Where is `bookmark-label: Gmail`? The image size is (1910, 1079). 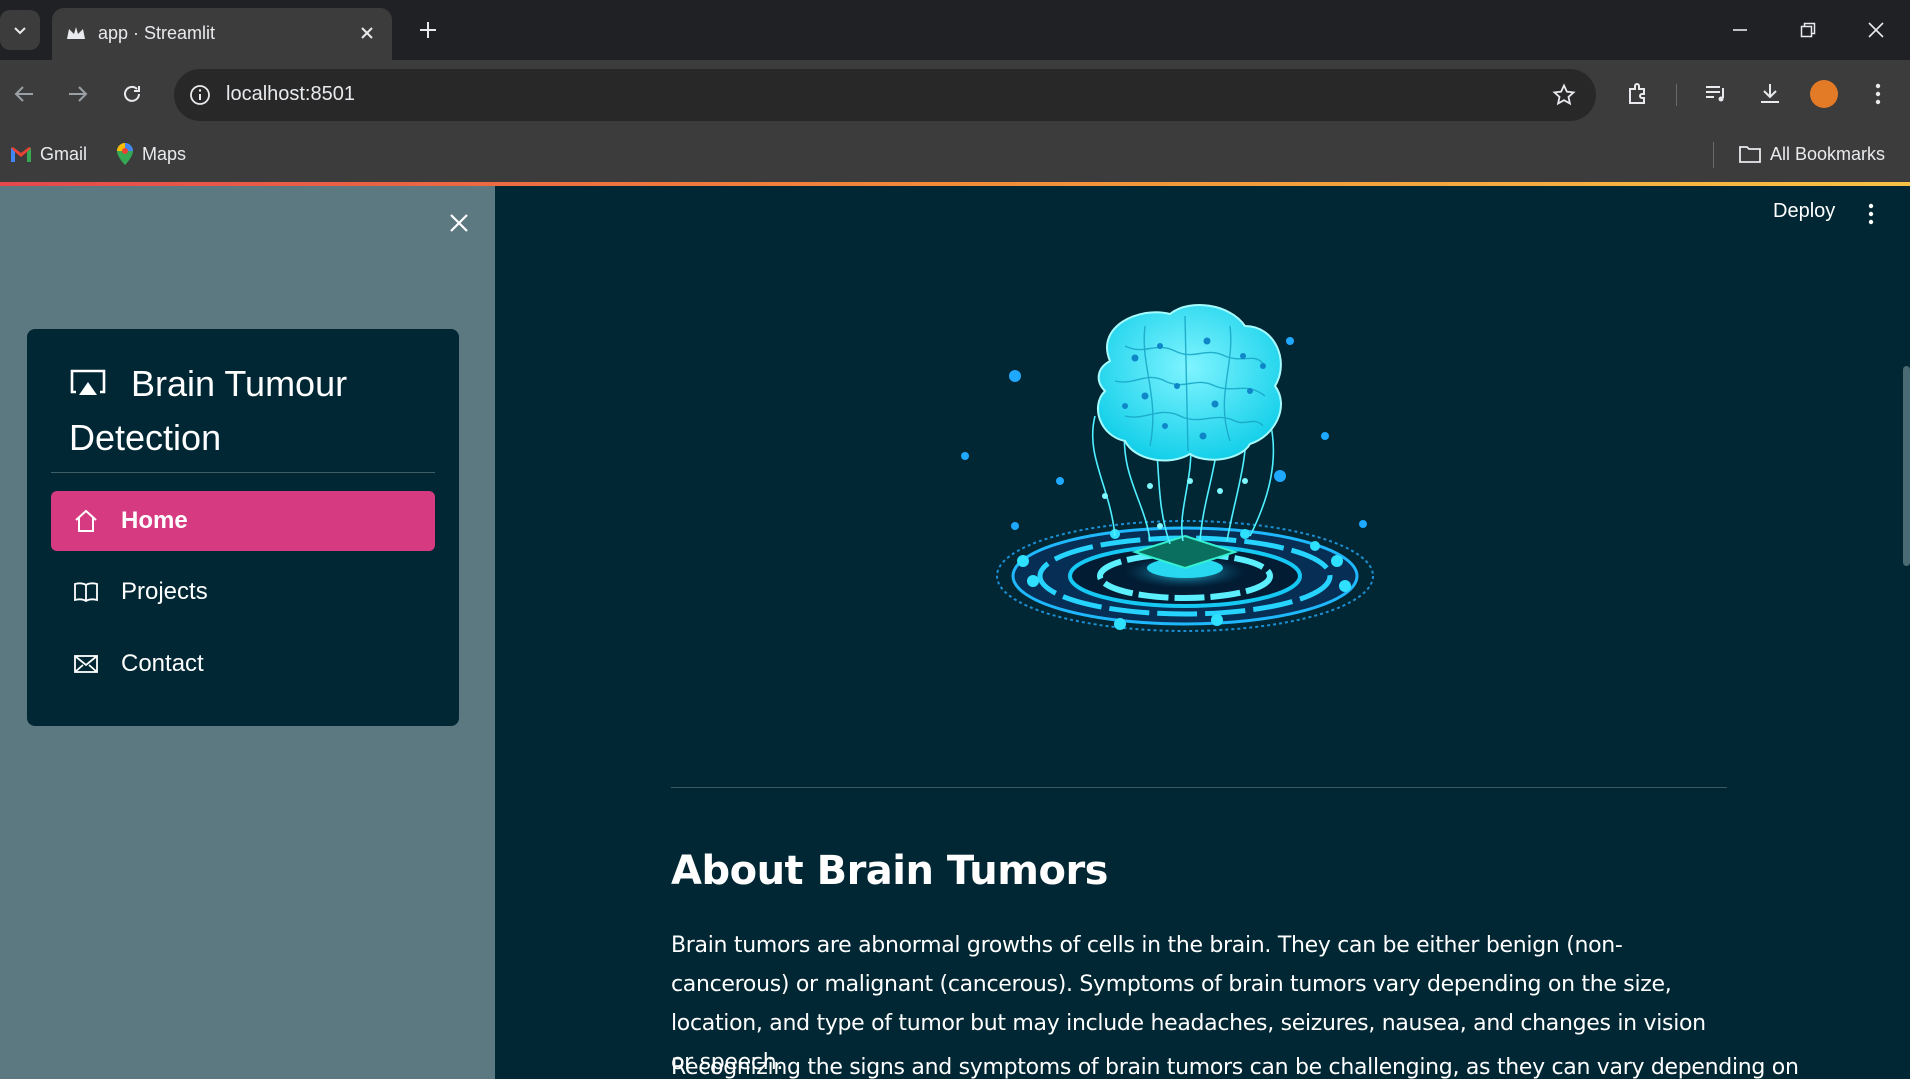 bookmark-label: Gmail is located at coordinates (64, 153).